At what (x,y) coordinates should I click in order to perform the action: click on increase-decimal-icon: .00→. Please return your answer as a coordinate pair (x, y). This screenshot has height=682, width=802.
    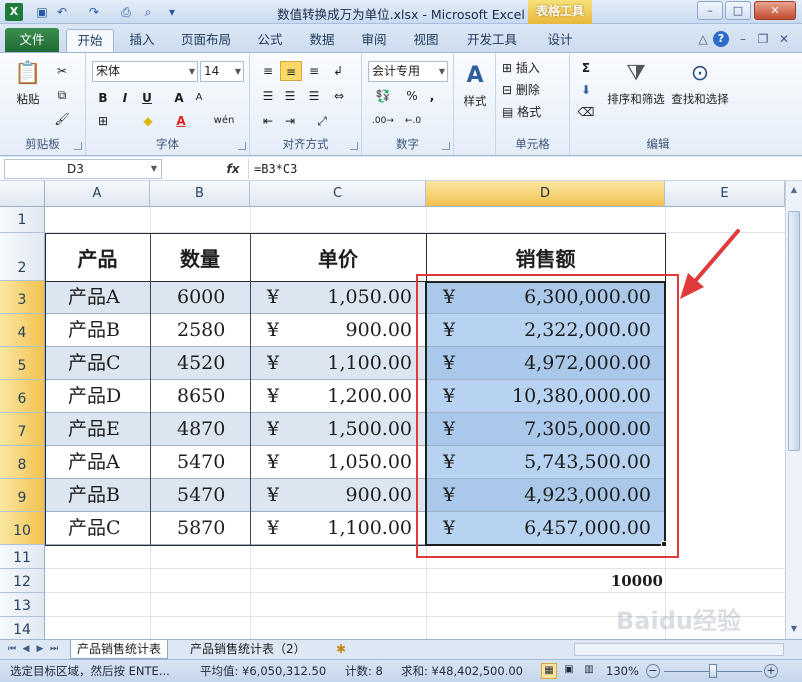
    Looking at the image, I should click on (383, 121).